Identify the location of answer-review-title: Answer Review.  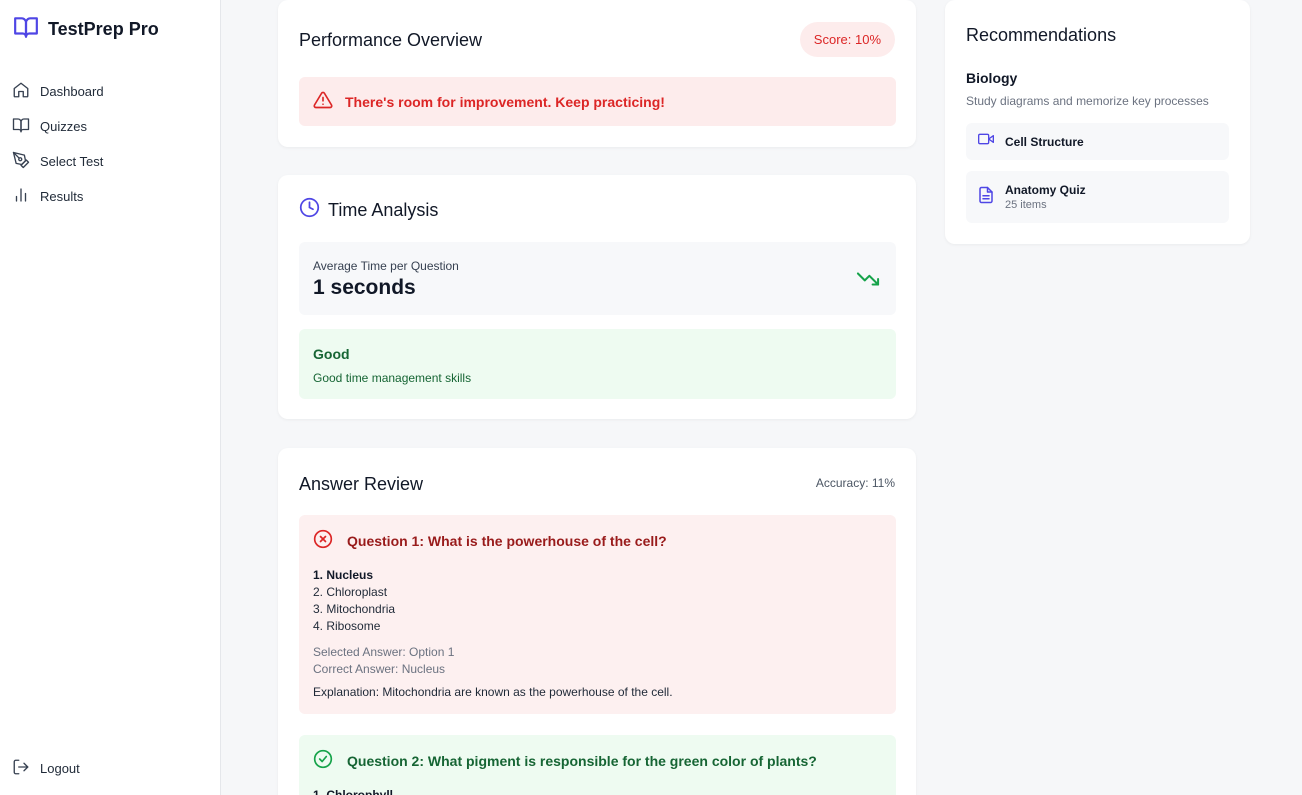
(361, 484).